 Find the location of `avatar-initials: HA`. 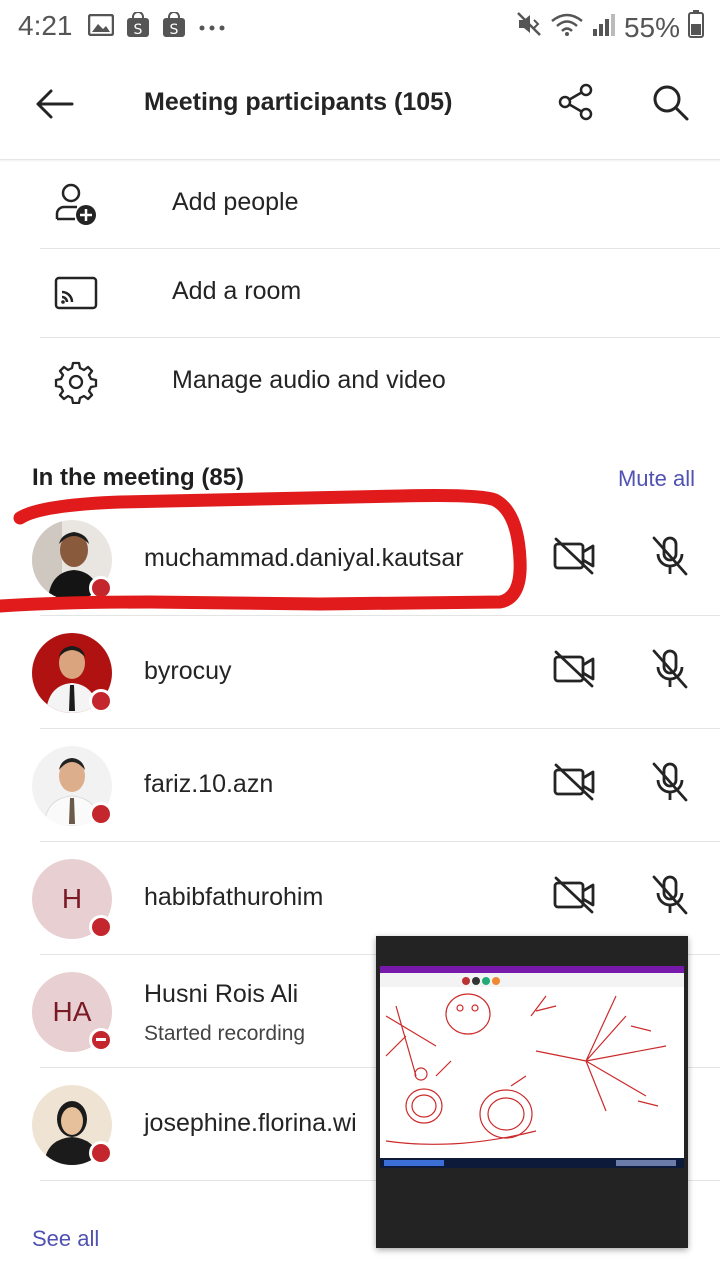

avatar-initials: HA is located at coordinates (72, 1011).